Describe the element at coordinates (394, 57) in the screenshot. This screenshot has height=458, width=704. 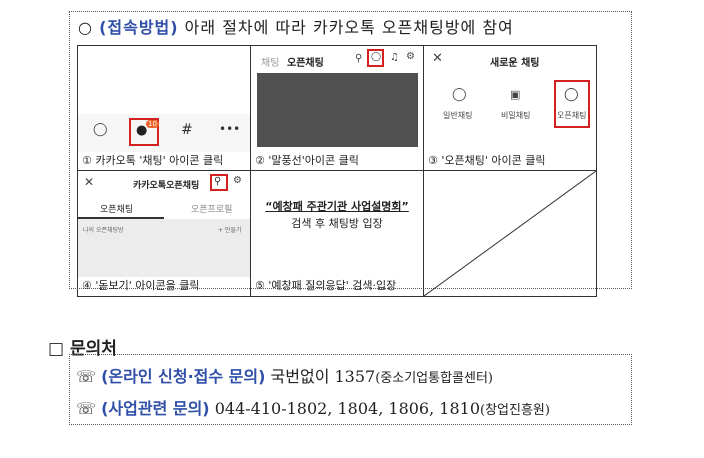
I see `music-icon: ♫` at that location.